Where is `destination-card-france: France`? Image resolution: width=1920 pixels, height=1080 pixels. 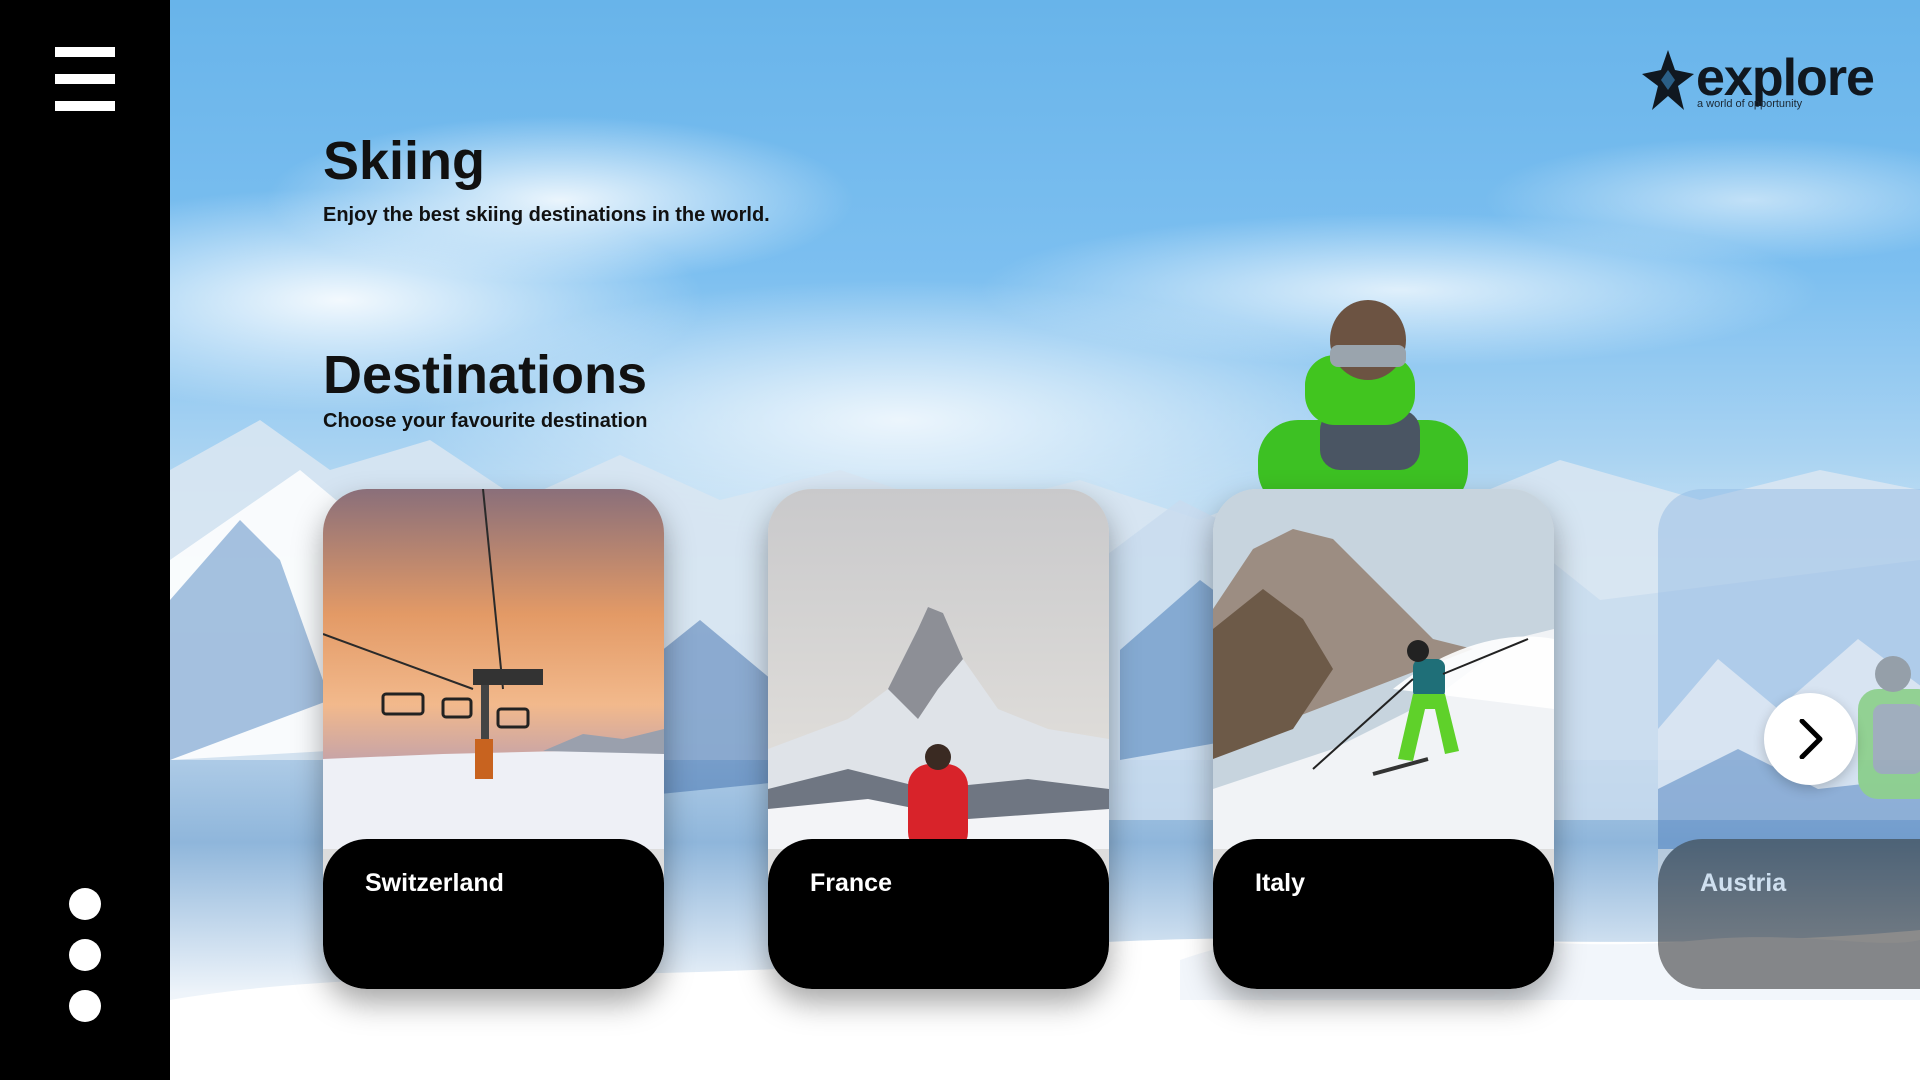
destination-card-france: France is located at coordinates (938, 739).